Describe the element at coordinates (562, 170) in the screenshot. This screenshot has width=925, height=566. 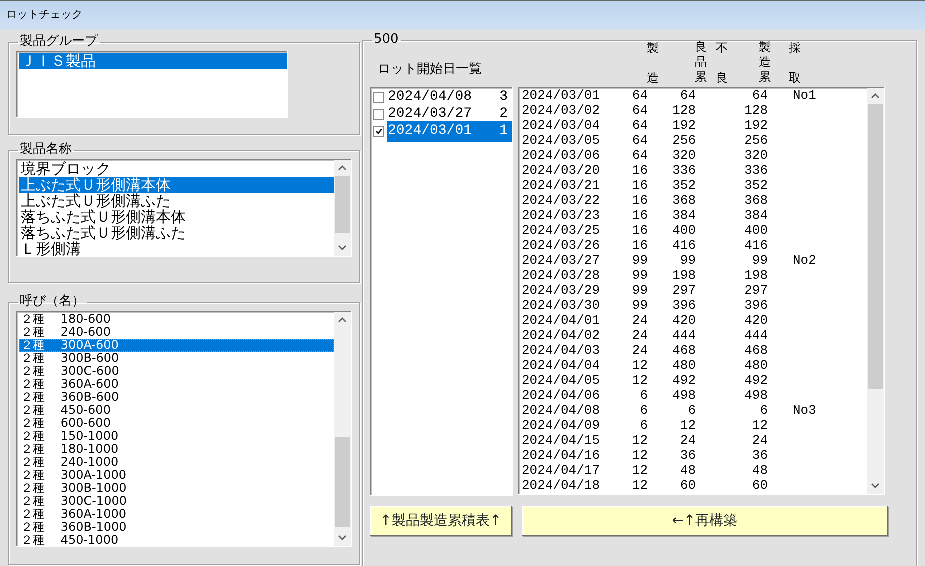
I see `table-cell-text: 2024/03/20` at that location.